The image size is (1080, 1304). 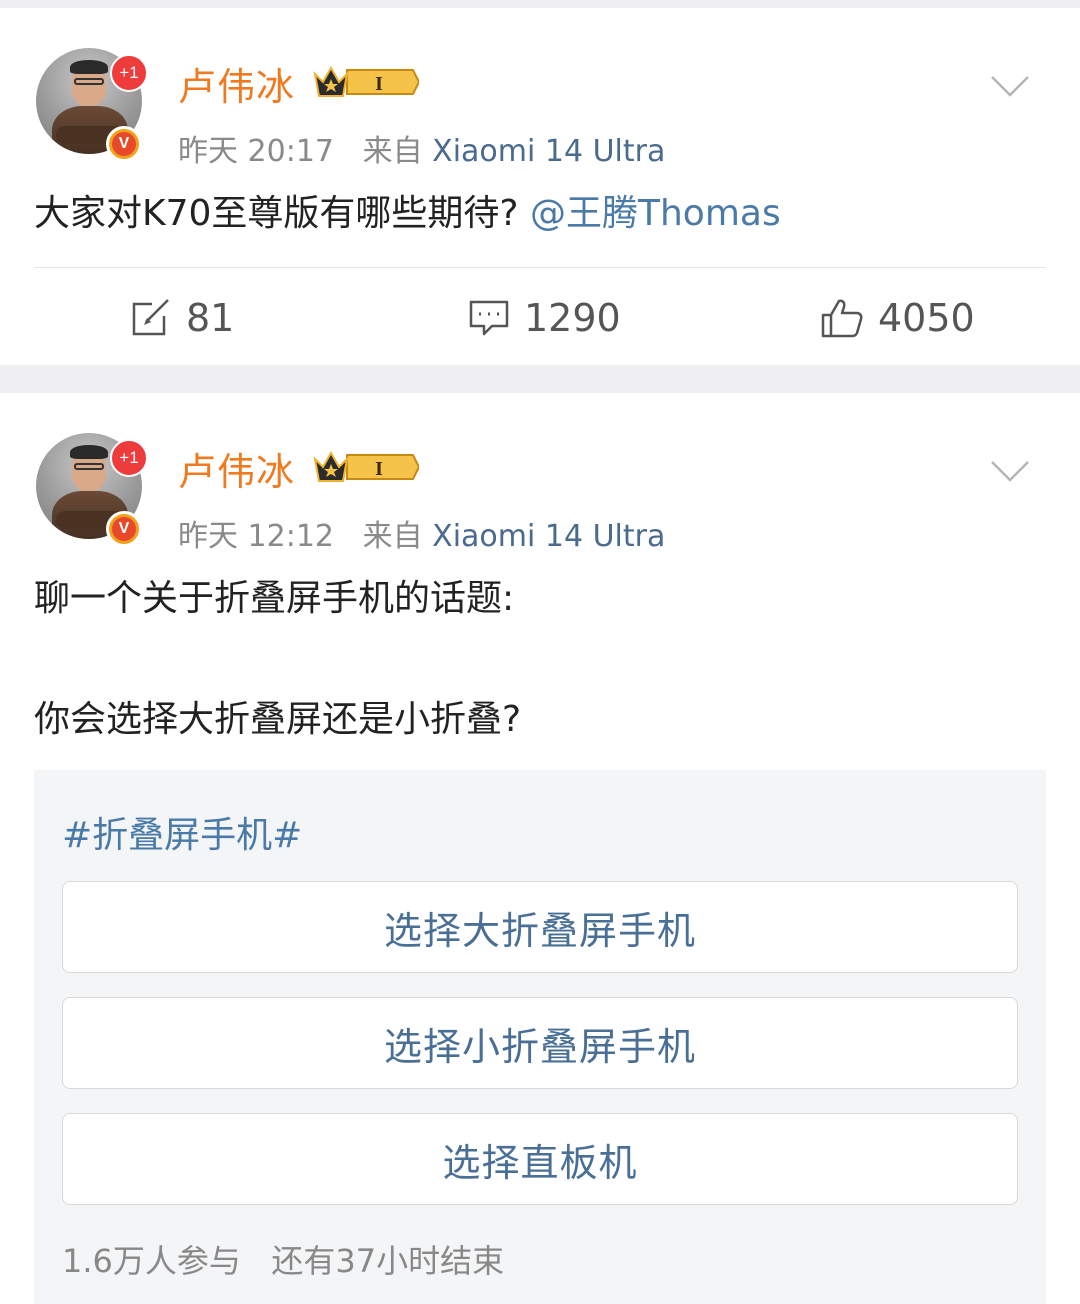 What do you see at coordinates (842, 318) in the screenshot?
I see `like-icon` at bounding box center [842, 318].